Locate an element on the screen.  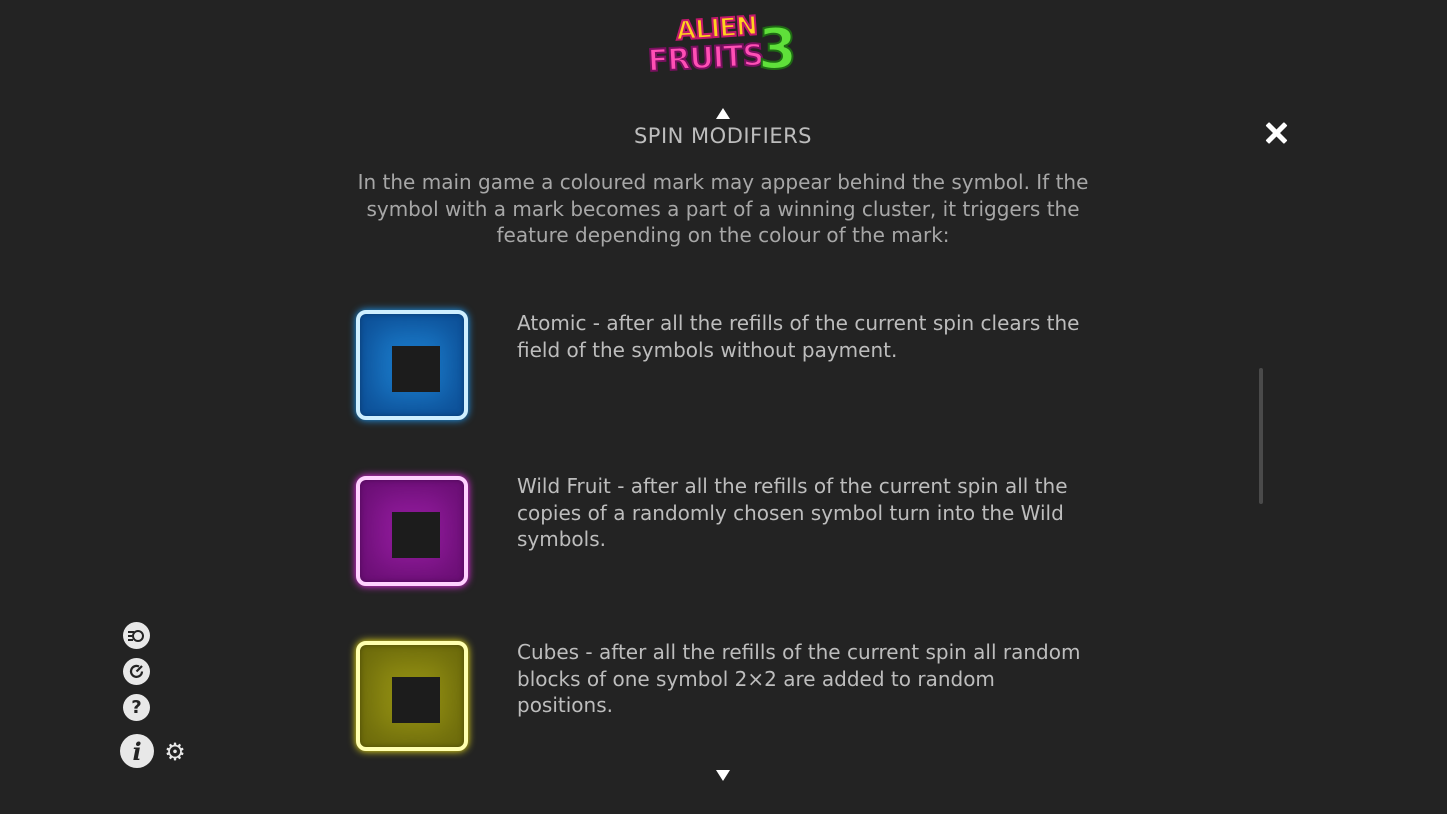
scrollbar is located at coordinates (1261, 436).